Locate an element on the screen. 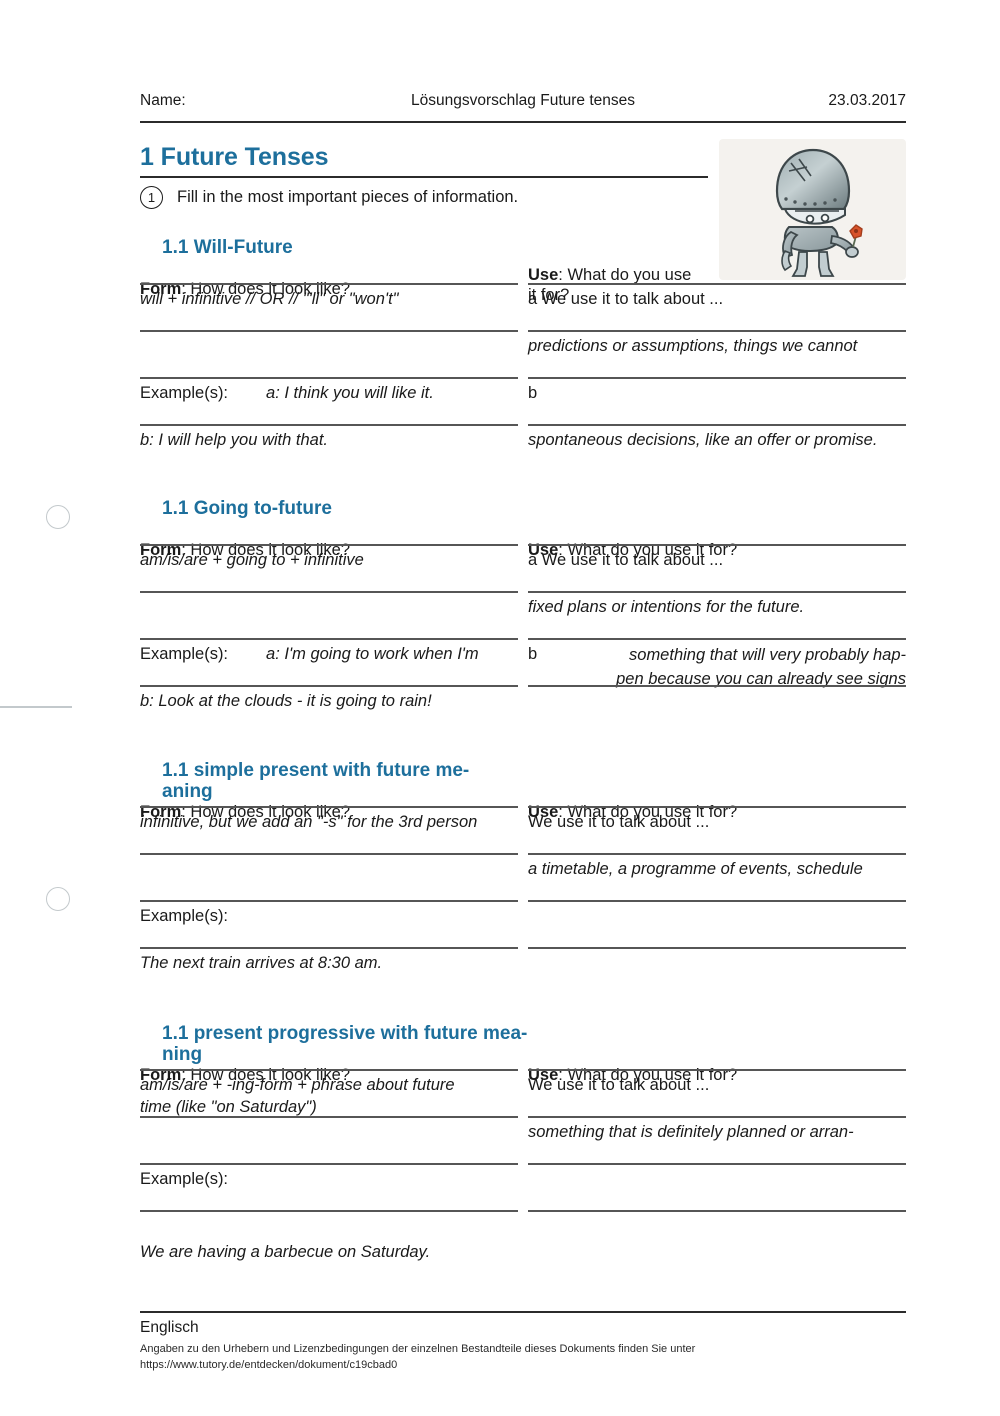 The image size is (1000, 1416). exercise-number-badge: 1 is located at coordinates (151, 197).